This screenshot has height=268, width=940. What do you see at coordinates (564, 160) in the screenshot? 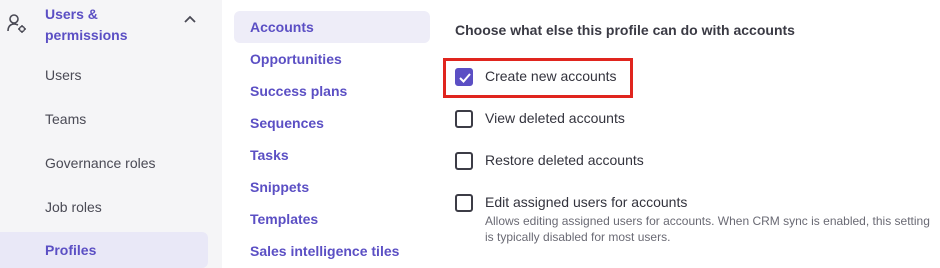
I see `permission-label: Restore deleted accounts` at bounding box center [564, 160].